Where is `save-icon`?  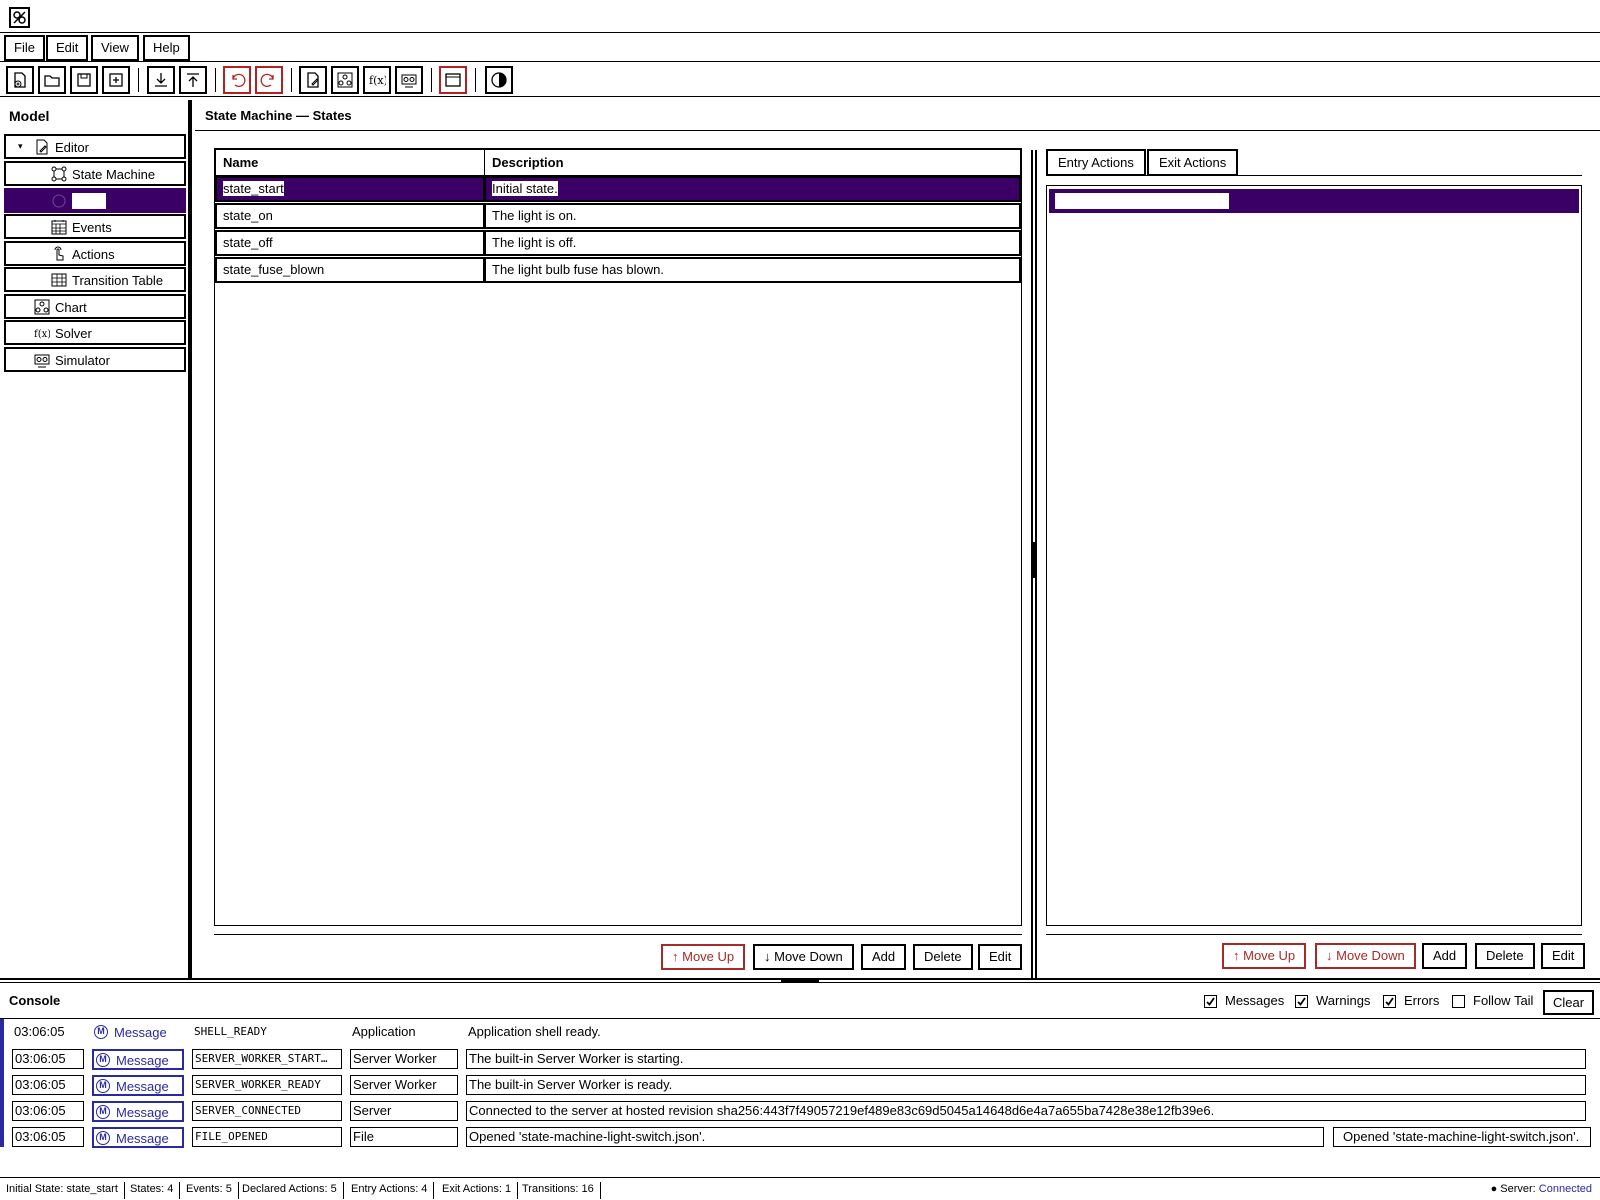
save-icon is located at coordinates (84, 80).